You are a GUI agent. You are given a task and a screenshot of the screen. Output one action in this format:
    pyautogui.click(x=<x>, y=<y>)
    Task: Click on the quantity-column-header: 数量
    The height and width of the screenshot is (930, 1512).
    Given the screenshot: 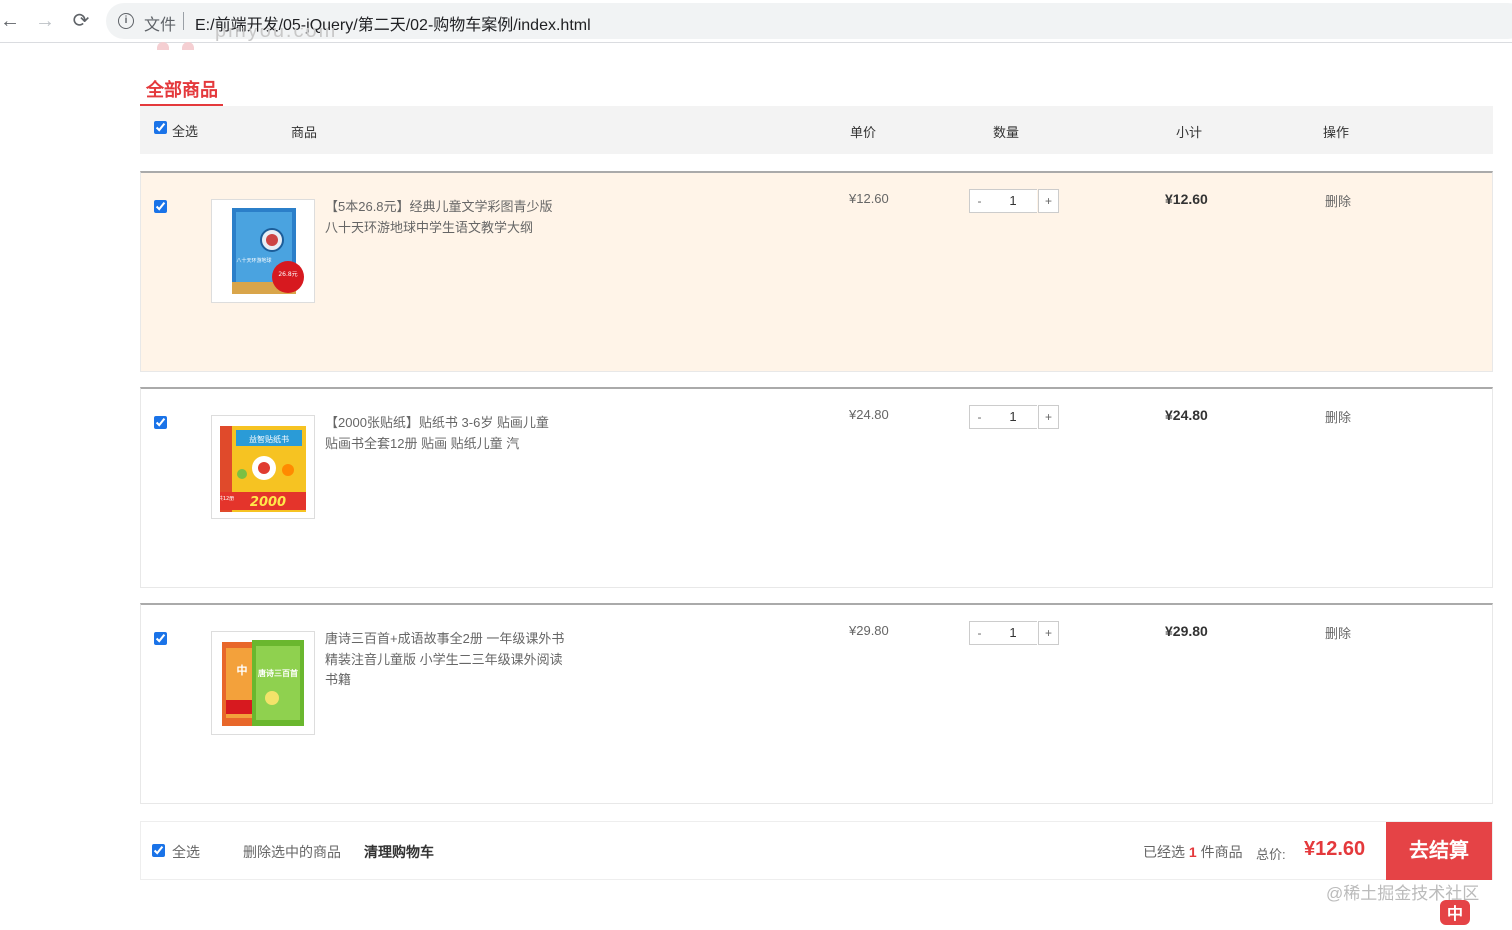 What is the action you would take?
    pyautogui.click(x=1006, y=132)
    